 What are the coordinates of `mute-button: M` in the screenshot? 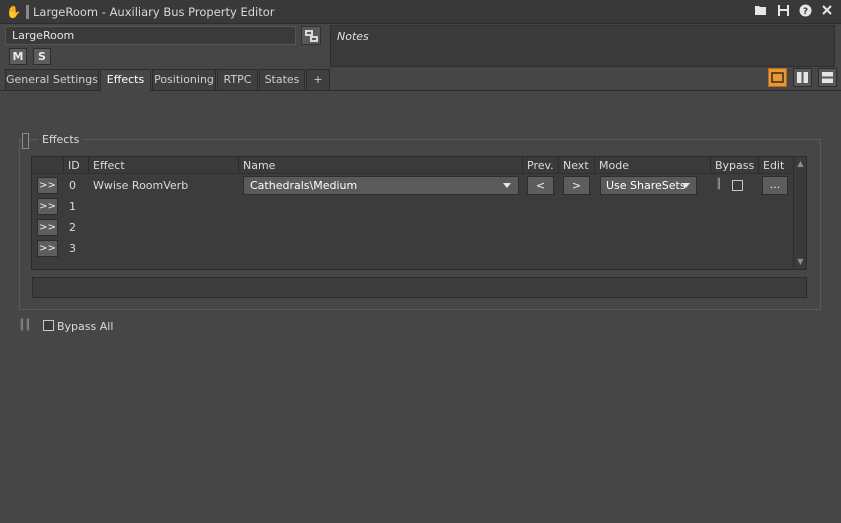 It's located at (18, 56).